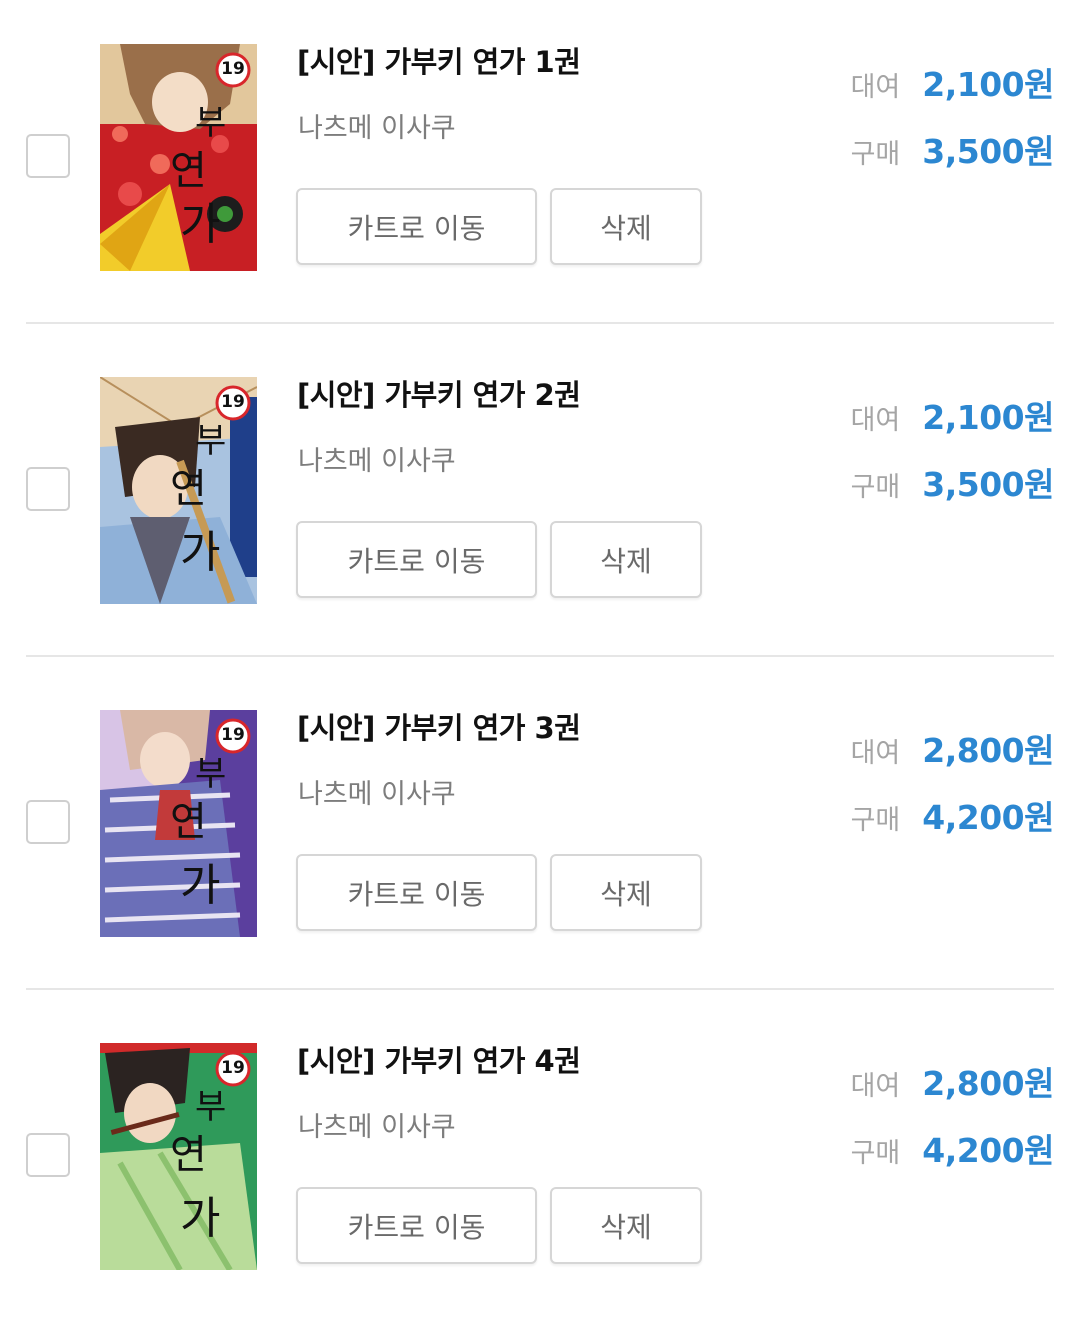 This screenshot has width=1079, height=1332. Describe the element at coordinates (439, 1059) in the screenshot. I see `book-title: [시안] 가부키 연가 4권` at that location.